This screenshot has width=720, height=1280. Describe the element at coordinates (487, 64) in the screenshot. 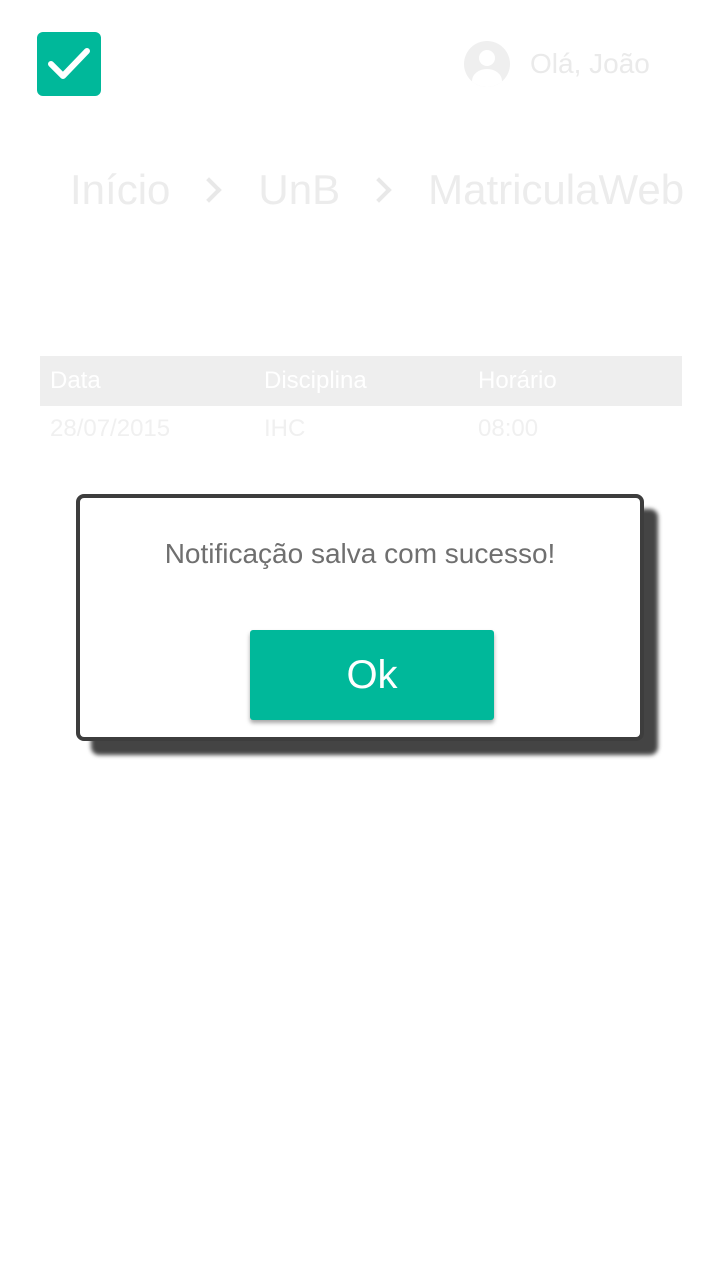

I see `user-avatar-icon` at that location.